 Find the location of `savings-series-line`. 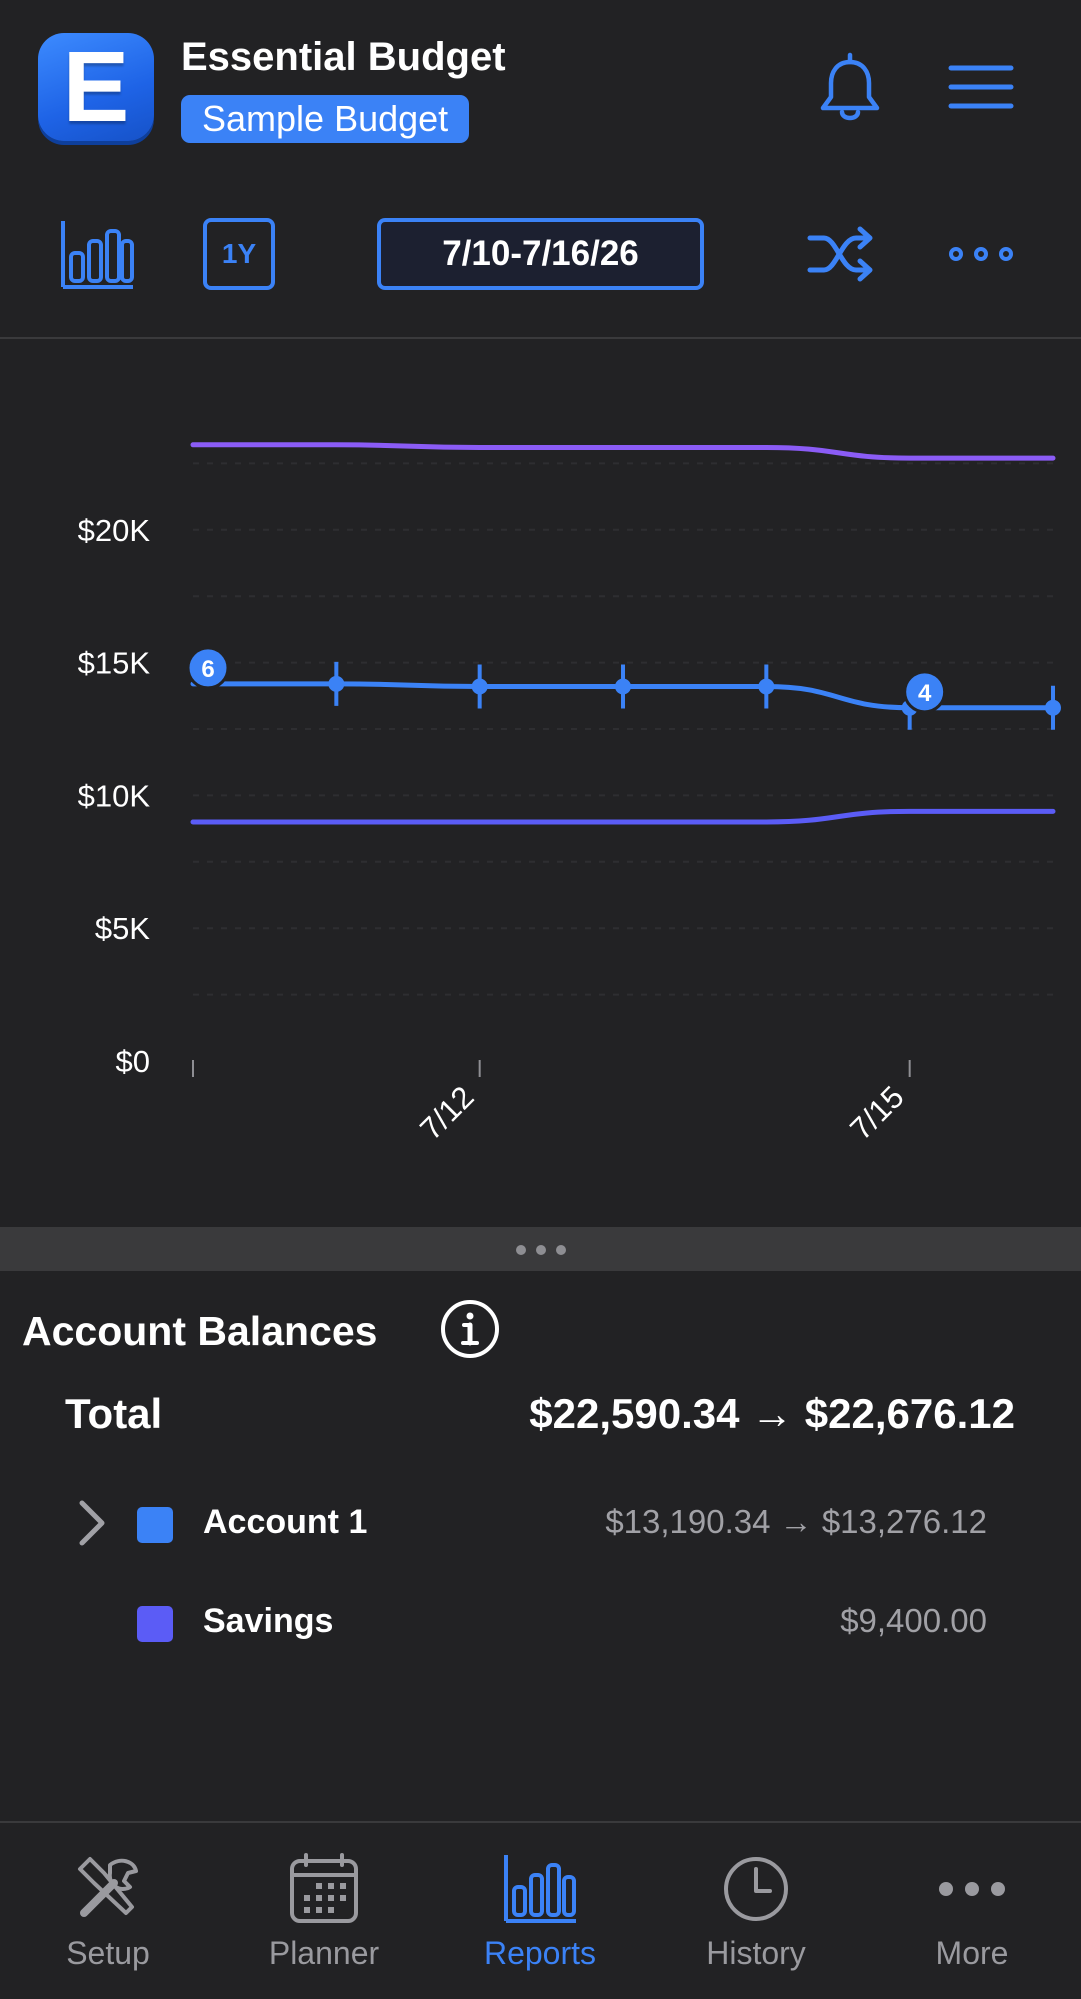

savings-series-line is located at coordinates (623, 816).